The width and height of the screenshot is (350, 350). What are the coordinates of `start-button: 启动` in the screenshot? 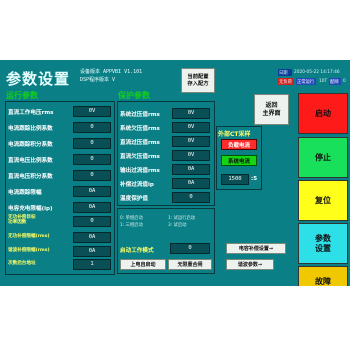 It's located at (323, 113).